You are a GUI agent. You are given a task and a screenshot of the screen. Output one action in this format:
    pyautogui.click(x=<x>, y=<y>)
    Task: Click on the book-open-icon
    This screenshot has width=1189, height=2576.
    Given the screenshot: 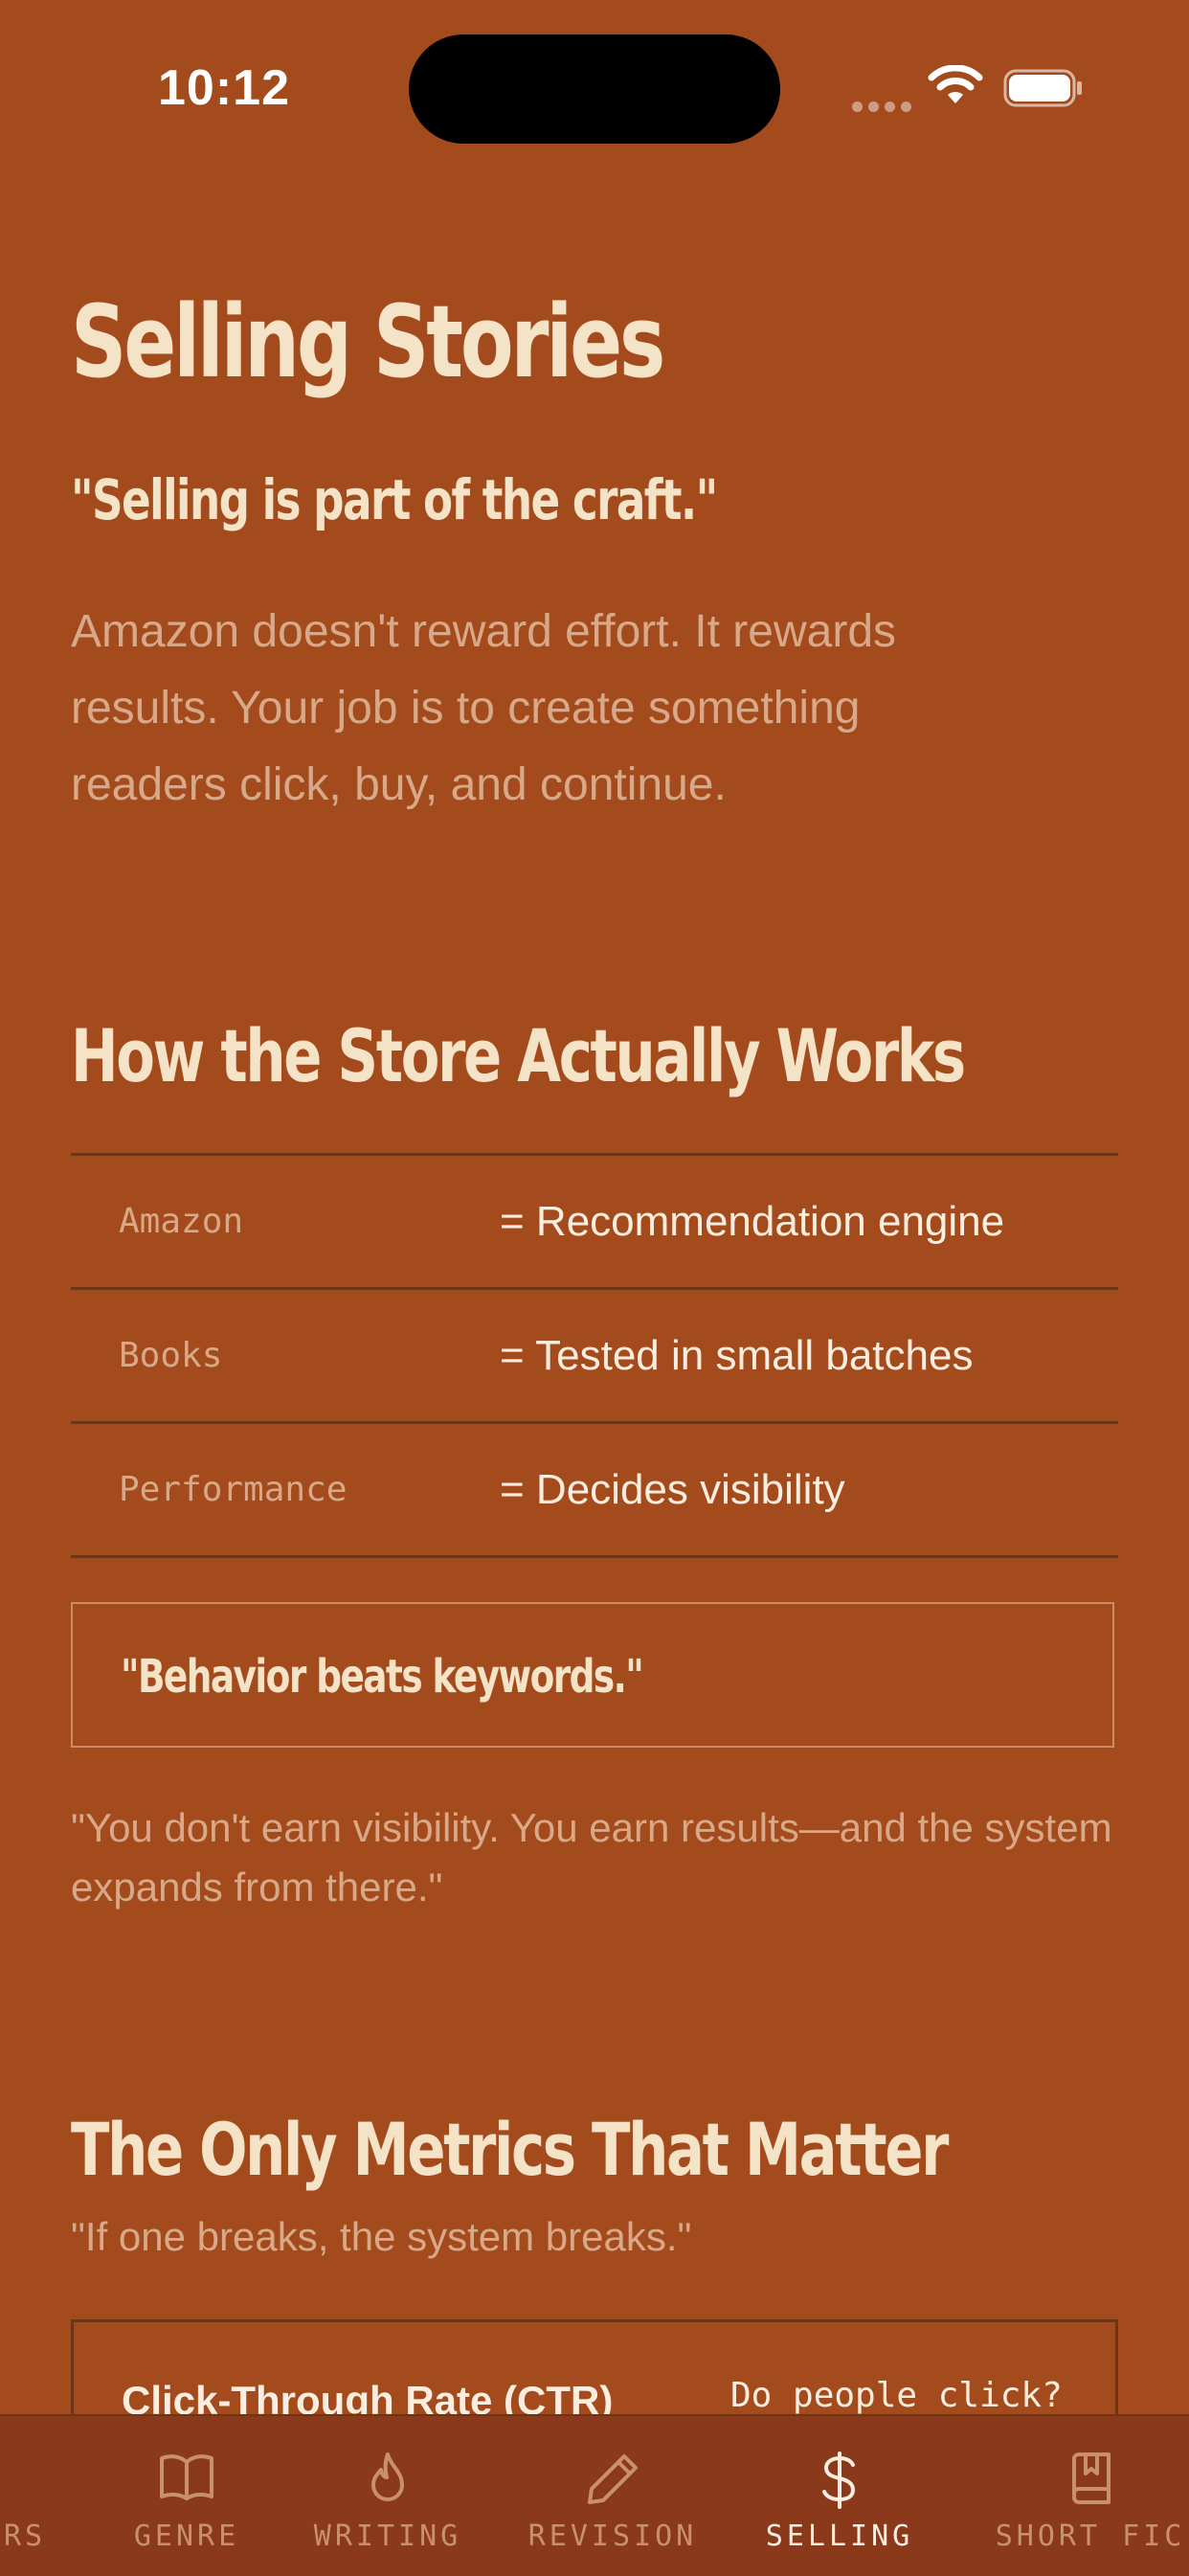 What is the action you would take?
    pyautogui.click(x=186, y=2477)
    